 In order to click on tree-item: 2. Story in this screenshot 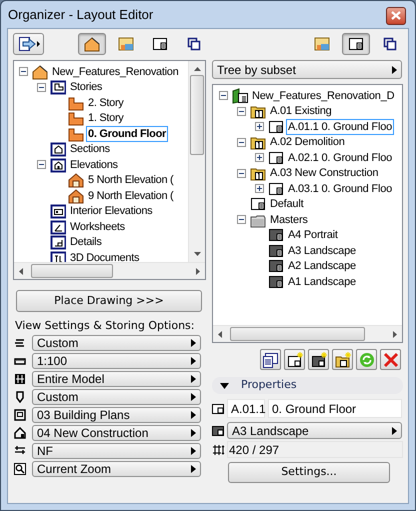, I will do `click(106, 102)`.